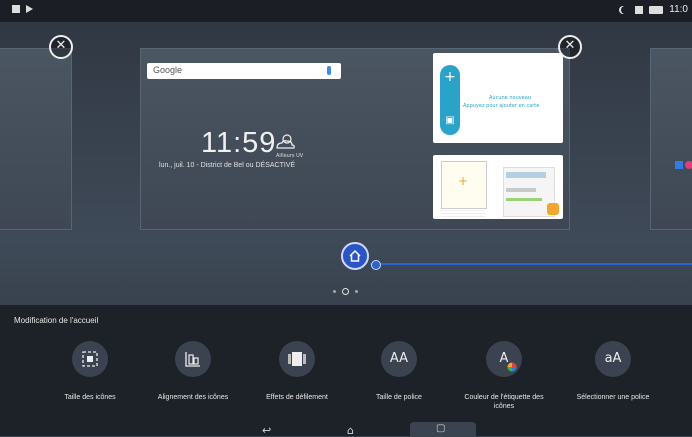 This screenshot has height=437, width=692. I want to click on navigation-bar: ↩ ⌂ ▢, so click(346, 429).